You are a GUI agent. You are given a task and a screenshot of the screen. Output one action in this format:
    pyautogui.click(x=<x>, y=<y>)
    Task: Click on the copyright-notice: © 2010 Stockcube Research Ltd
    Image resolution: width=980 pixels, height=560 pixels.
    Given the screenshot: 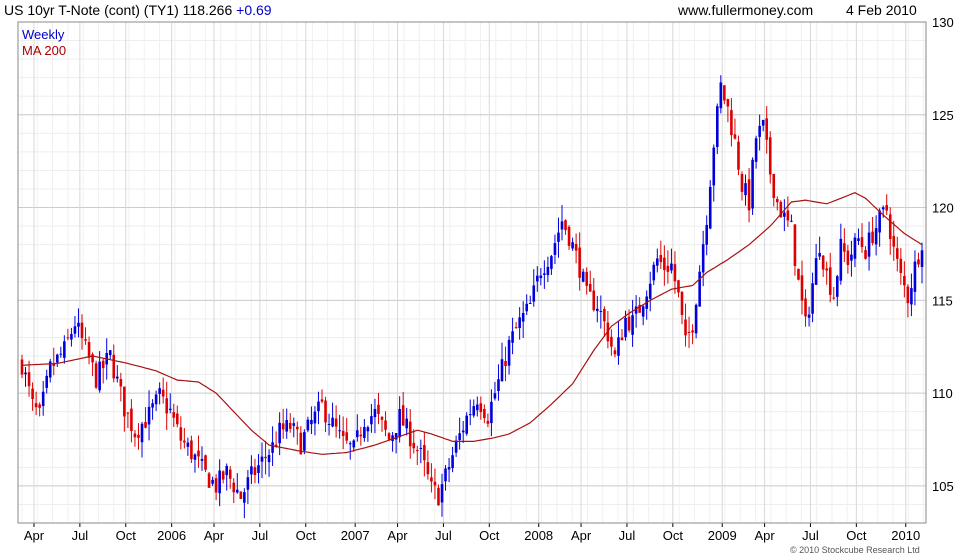 What is the action you would take?
    pyautogui.click(x=855, y=550)
    